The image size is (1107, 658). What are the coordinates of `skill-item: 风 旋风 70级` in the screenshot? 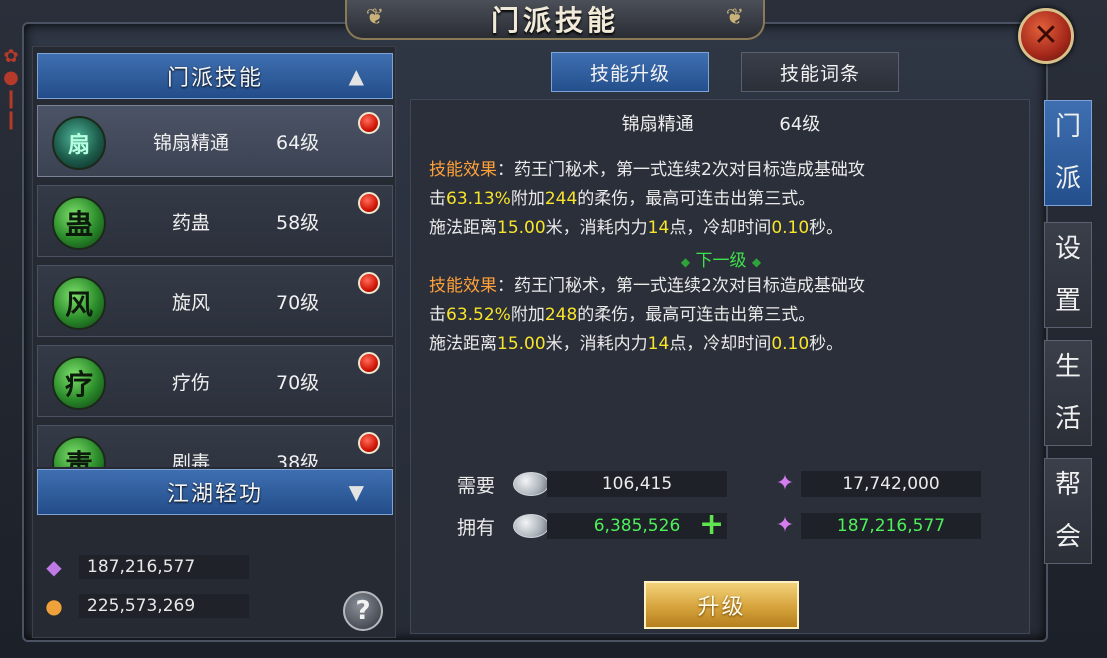 It's located at (215, 301).